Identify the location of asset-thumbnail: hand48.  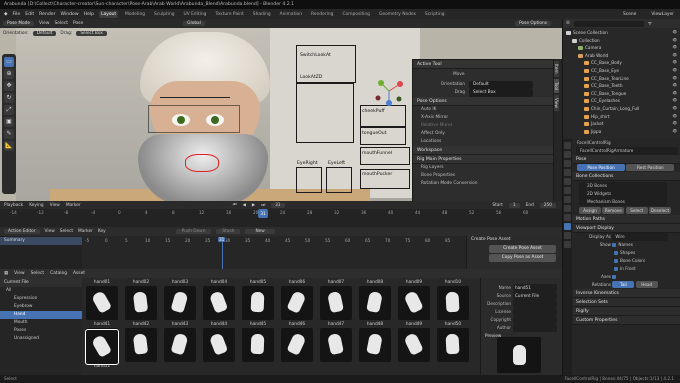
(375, 343).